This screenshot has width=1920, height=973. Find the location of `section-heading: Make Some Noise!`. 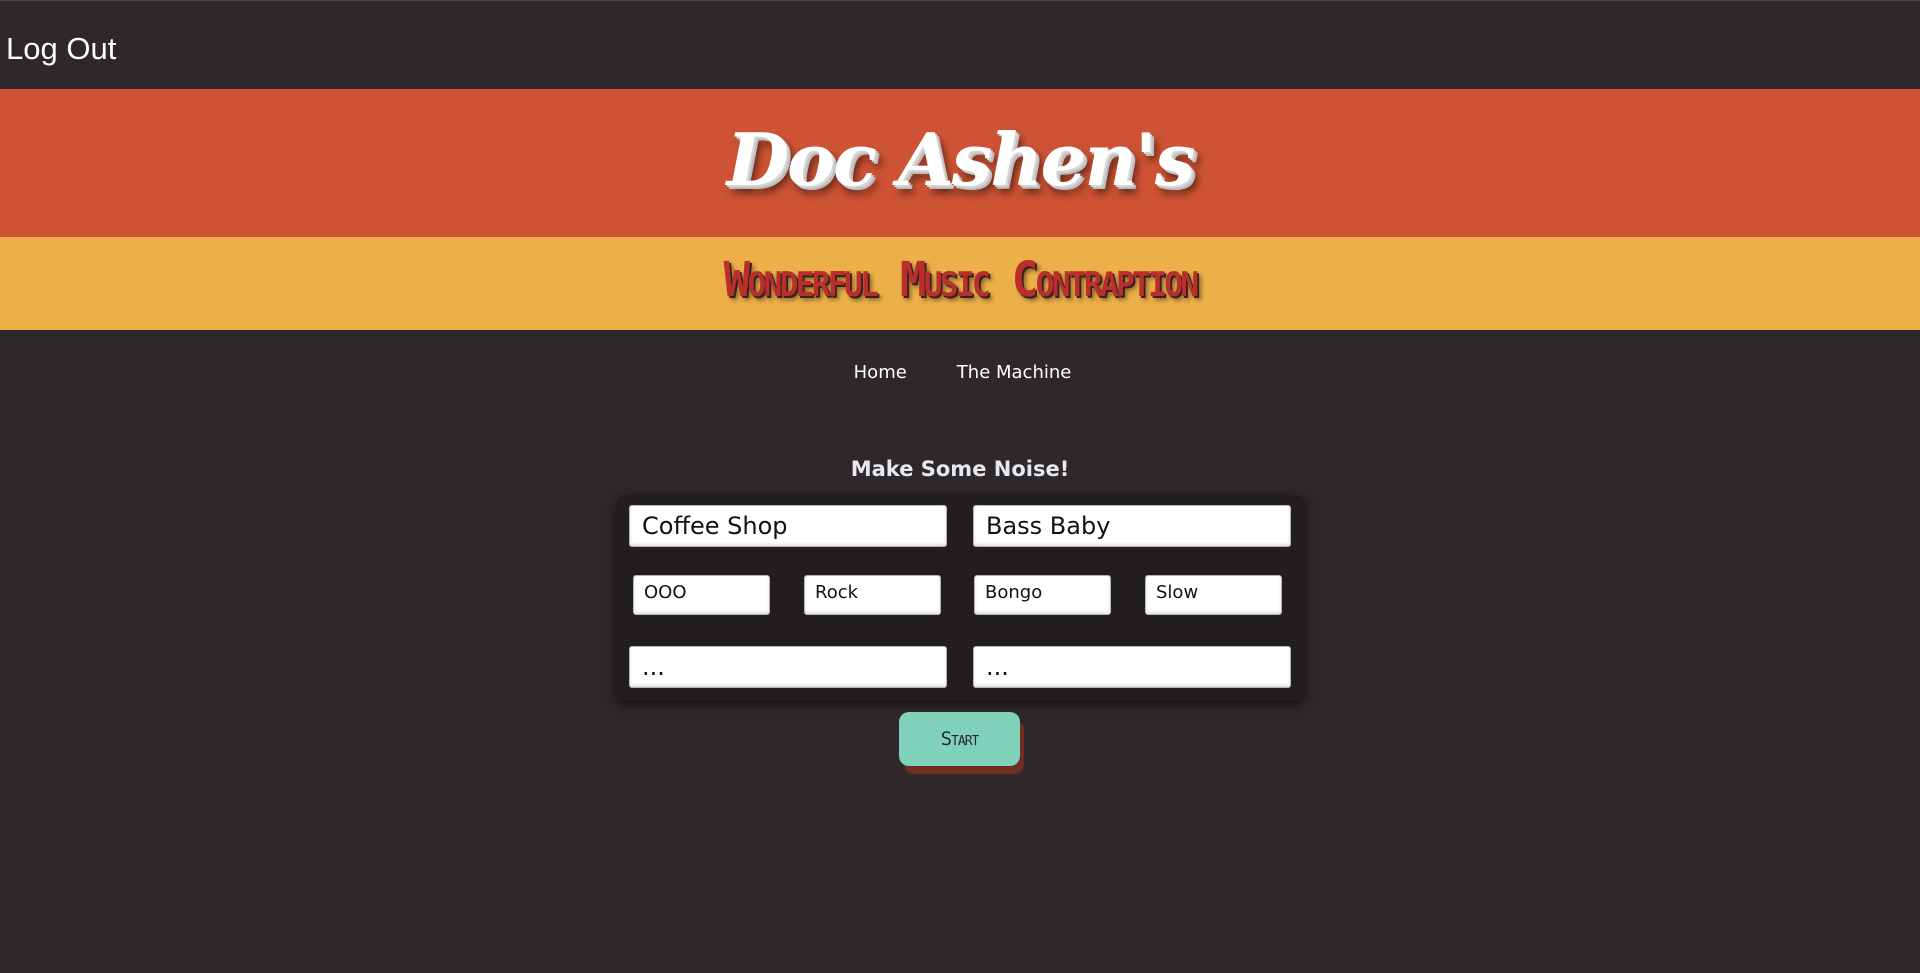

section-heading: Make Some Noise! is located at coordinates (960, 469).